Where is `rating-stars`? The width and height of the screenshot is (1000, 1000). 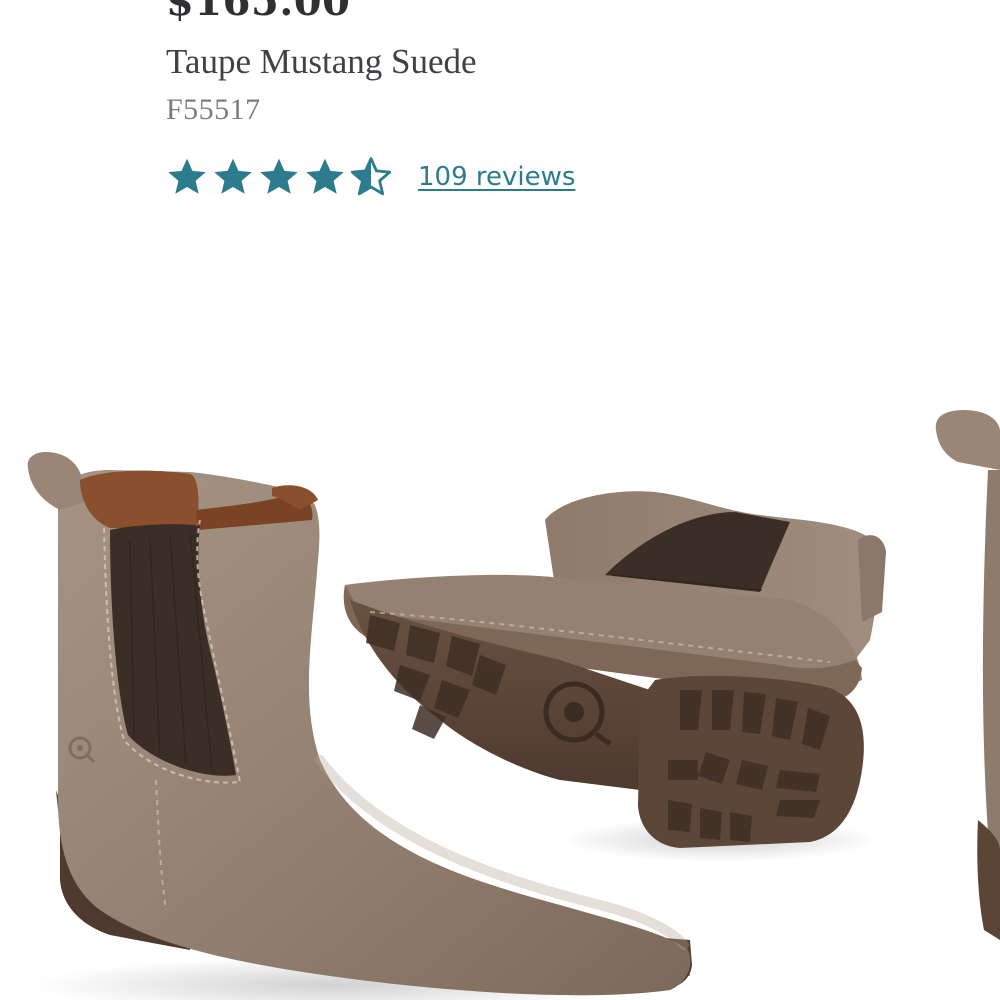
rating-stars is located at coordinates (279, 177).